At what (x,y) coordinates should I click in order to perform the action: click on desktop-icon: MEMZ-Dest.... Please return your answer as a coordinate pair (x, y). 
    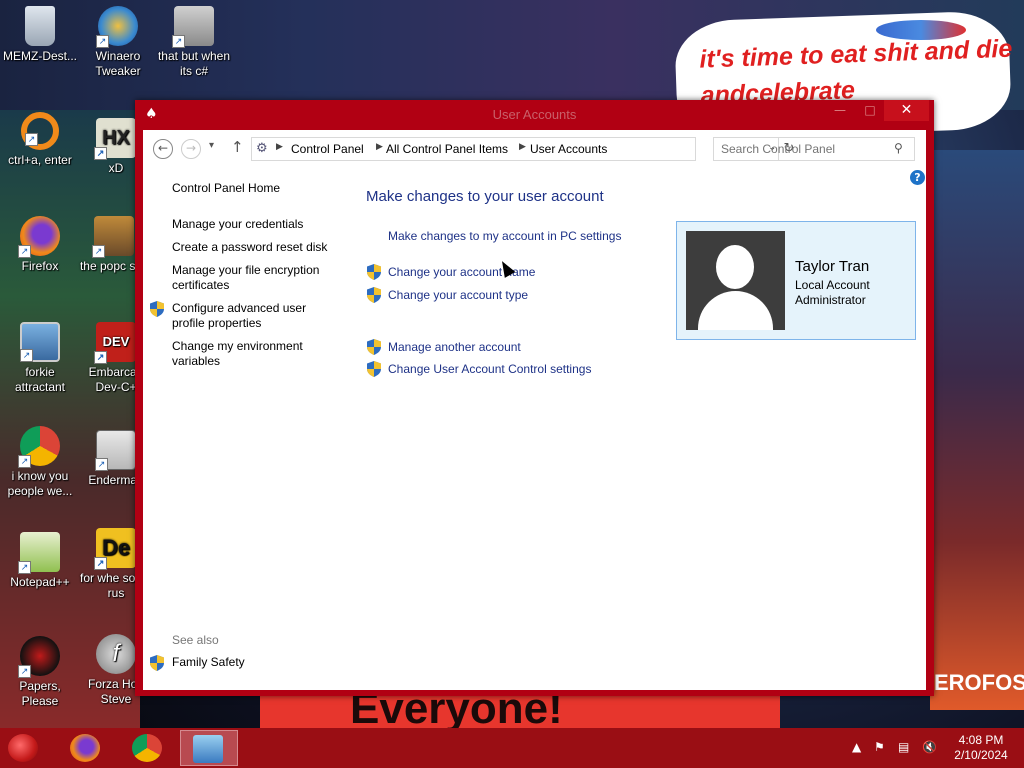
    Looking at the image, I should click on (40, 35).